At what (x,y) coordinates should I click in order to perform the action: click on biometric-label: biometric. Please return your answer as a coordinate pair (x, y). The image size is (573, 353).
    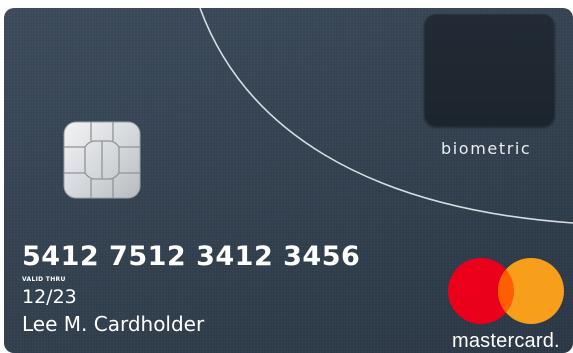
    Looking at the image, I should click on (486, 148).